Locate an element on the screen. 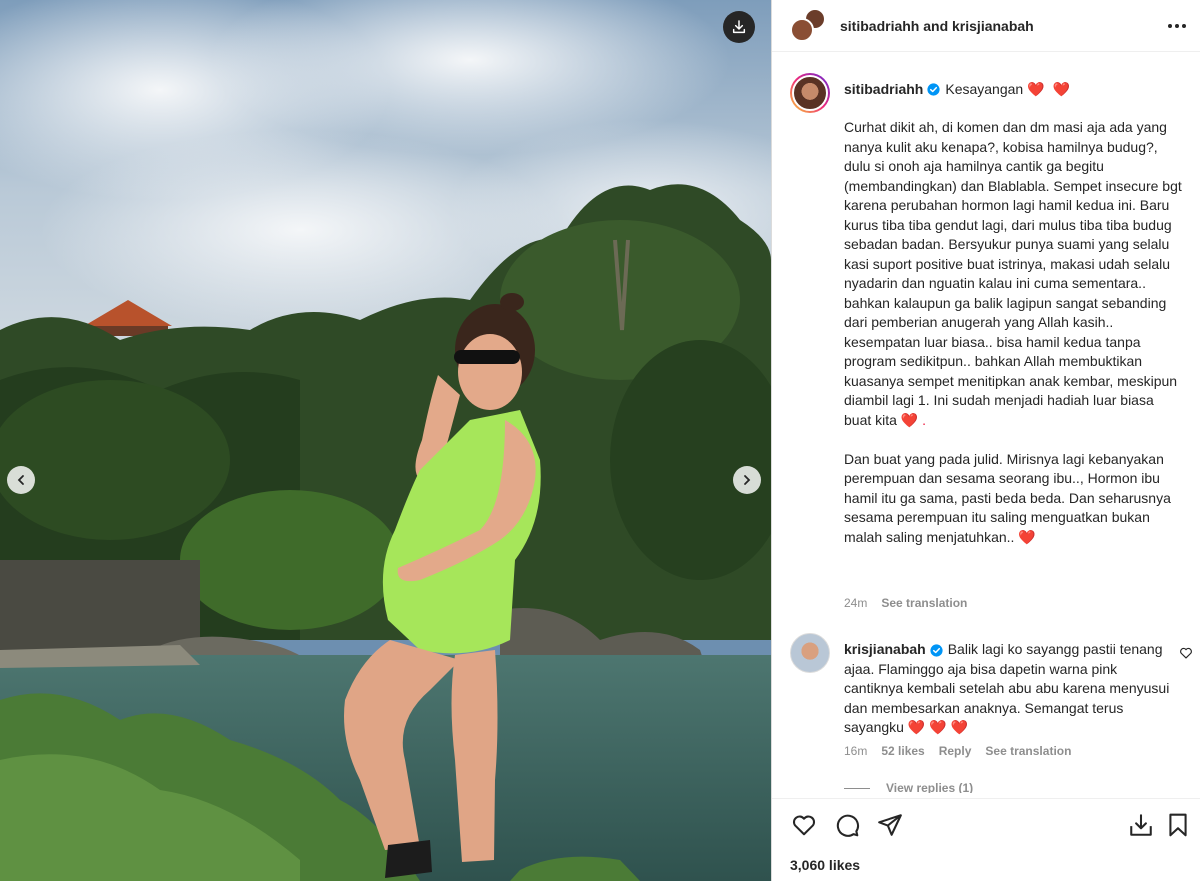 This screenshot has width=1200, height=881. view-replies-button: View replies (1) is located at coordinates (908, 787).